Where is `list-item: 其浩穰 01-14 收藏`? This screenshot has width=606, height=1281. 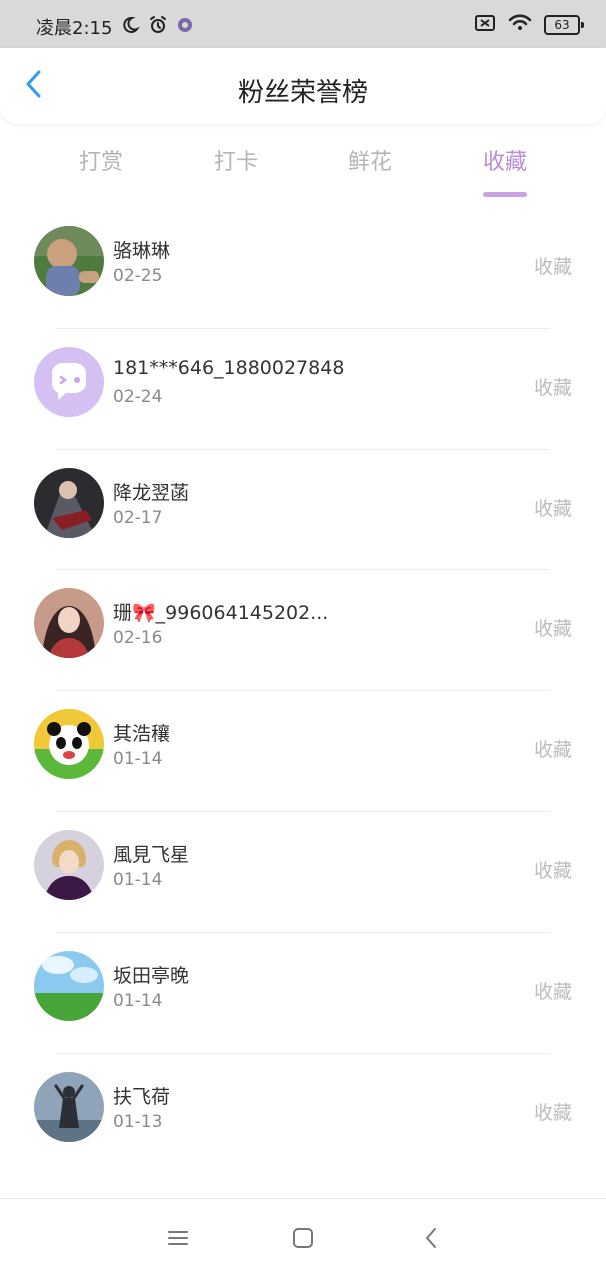
list-item: 其浩穰 01-14 收藏 is located at coordinates (303, 751).